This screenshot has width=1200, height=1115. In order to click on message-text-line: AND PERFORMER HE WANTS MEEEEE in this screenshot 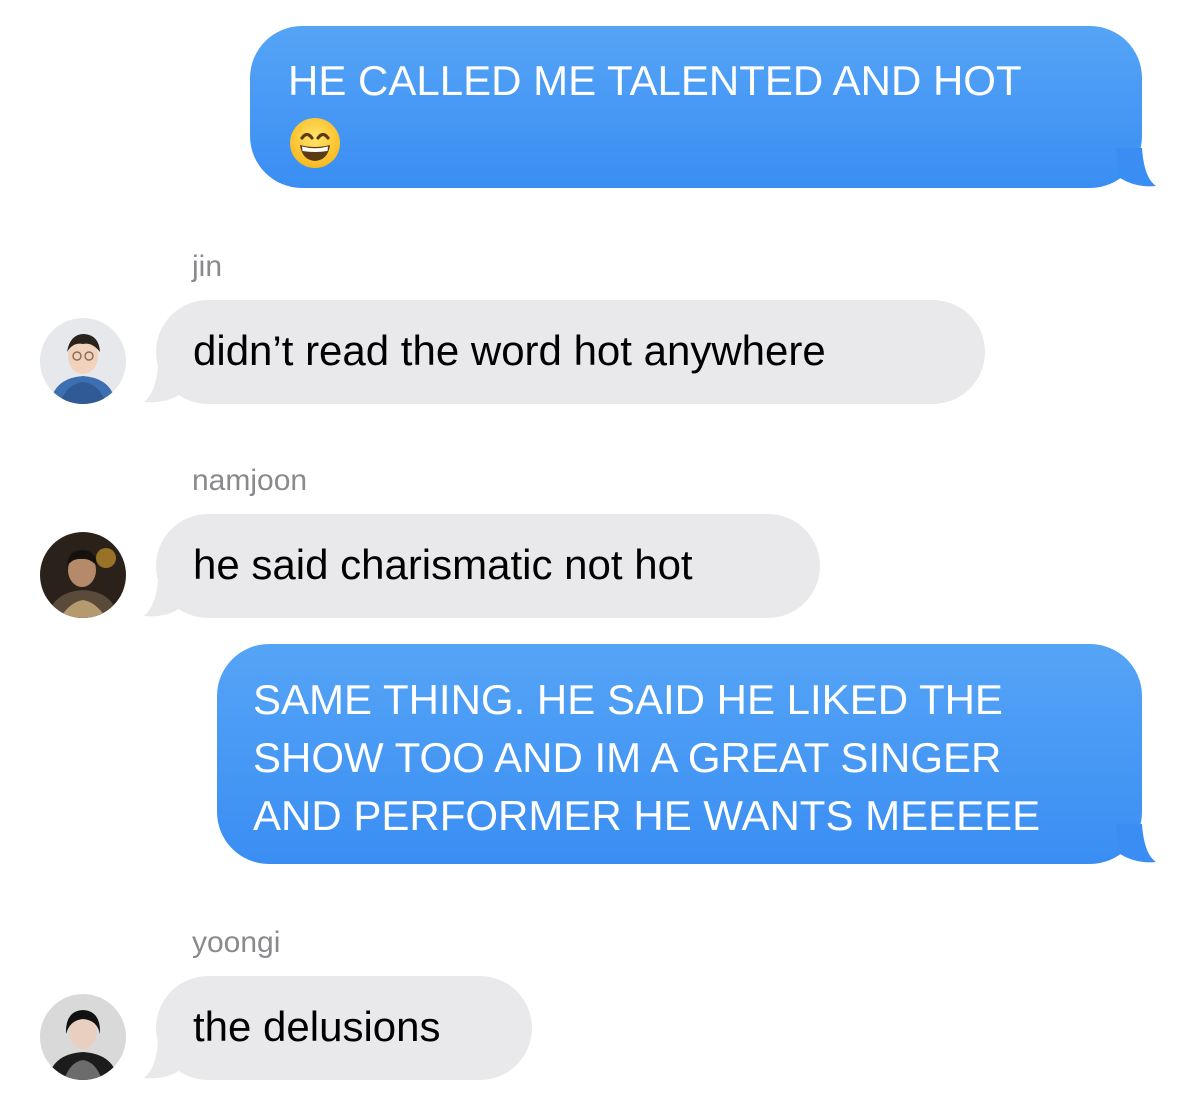, I will do `click(647, 815)`.